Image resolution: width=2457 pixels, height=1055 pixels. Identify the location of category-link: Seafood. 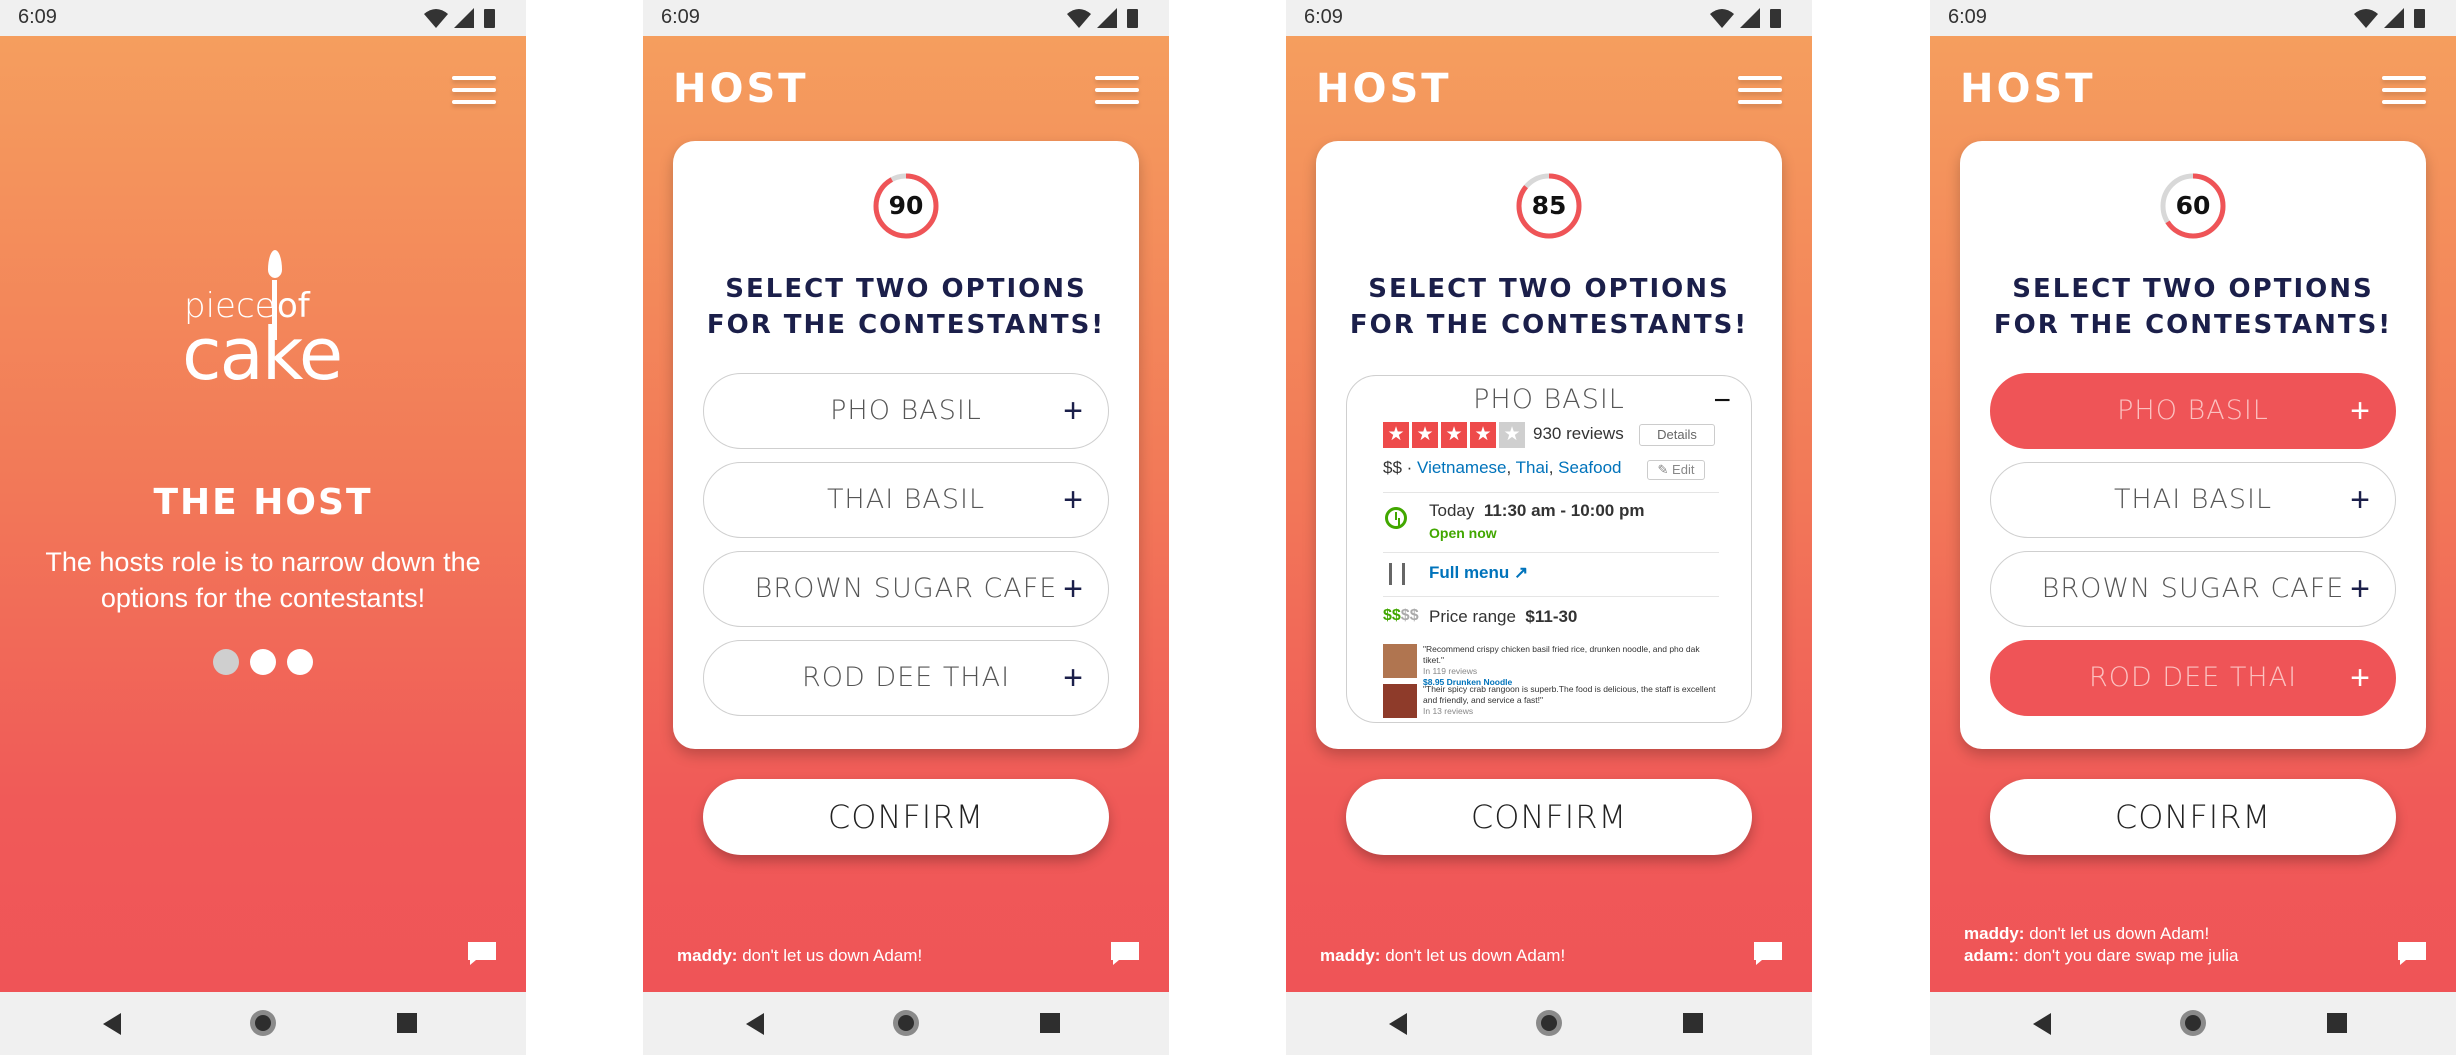
(1589, 467).